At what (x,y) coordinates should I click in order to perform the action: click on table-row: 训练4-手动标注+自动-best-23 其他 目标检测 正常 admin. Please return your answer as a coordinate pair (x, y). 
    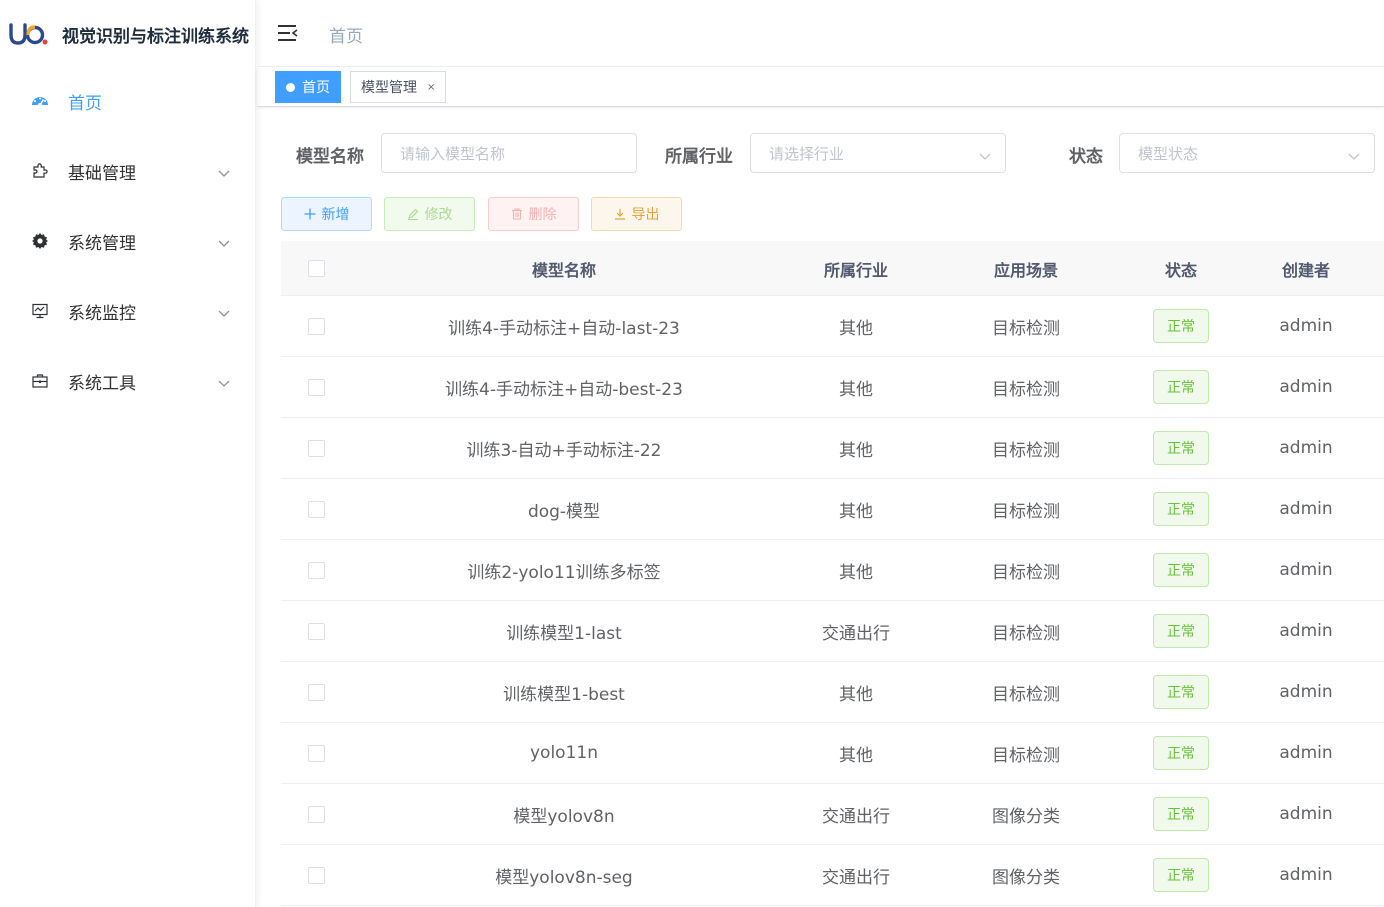
    Looking at the image, I should click on (832, 387).